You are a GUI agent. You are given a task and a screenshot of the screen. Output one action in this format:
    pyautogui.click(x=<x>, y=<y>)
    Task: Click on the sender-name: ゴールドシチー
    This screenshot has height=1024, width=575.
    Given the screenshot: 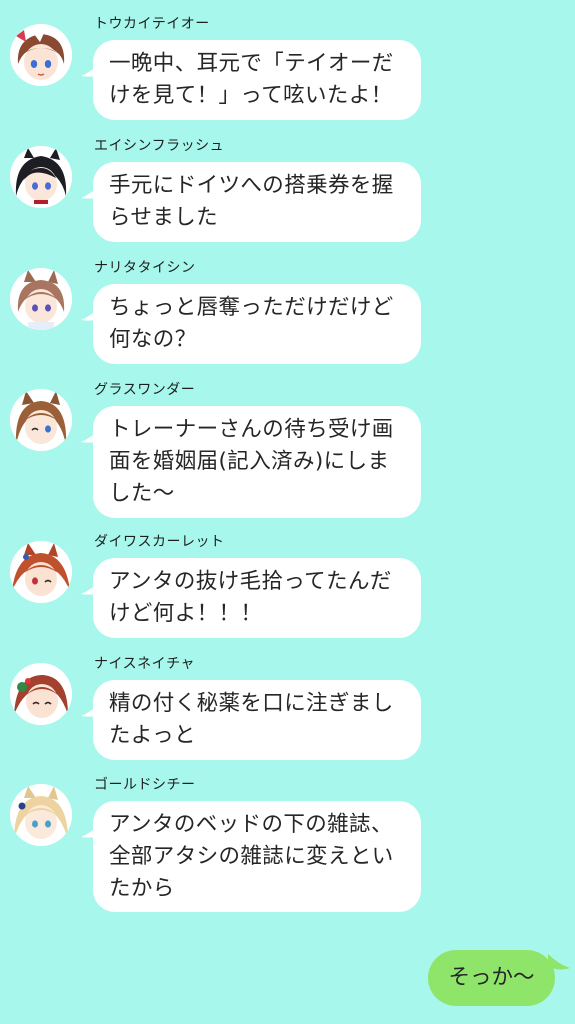 What is the action you would take?
    pyautogui.click(x=145, y=785)
    